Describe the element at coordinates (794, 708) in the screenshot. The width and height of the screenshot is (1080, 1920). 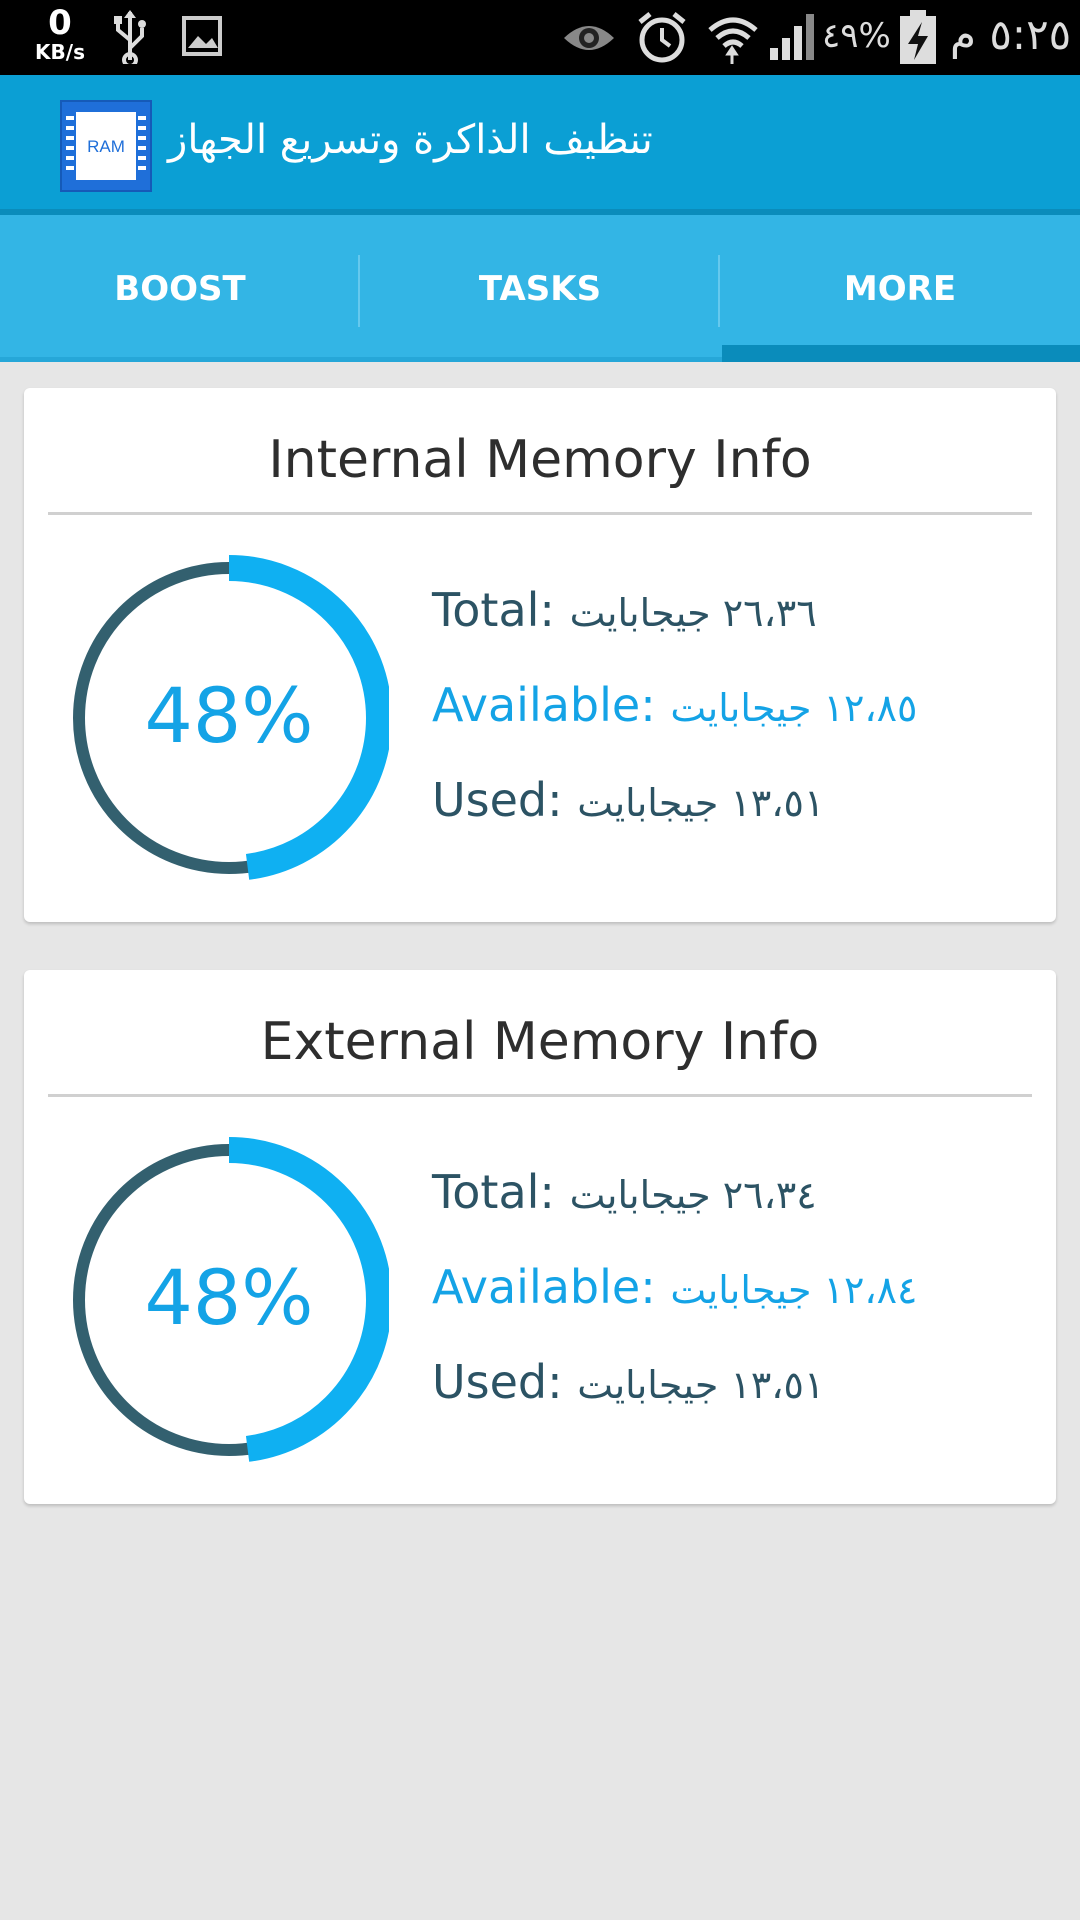
I see `available-value: ١٢،٨٥ جيجابايت` at that location.